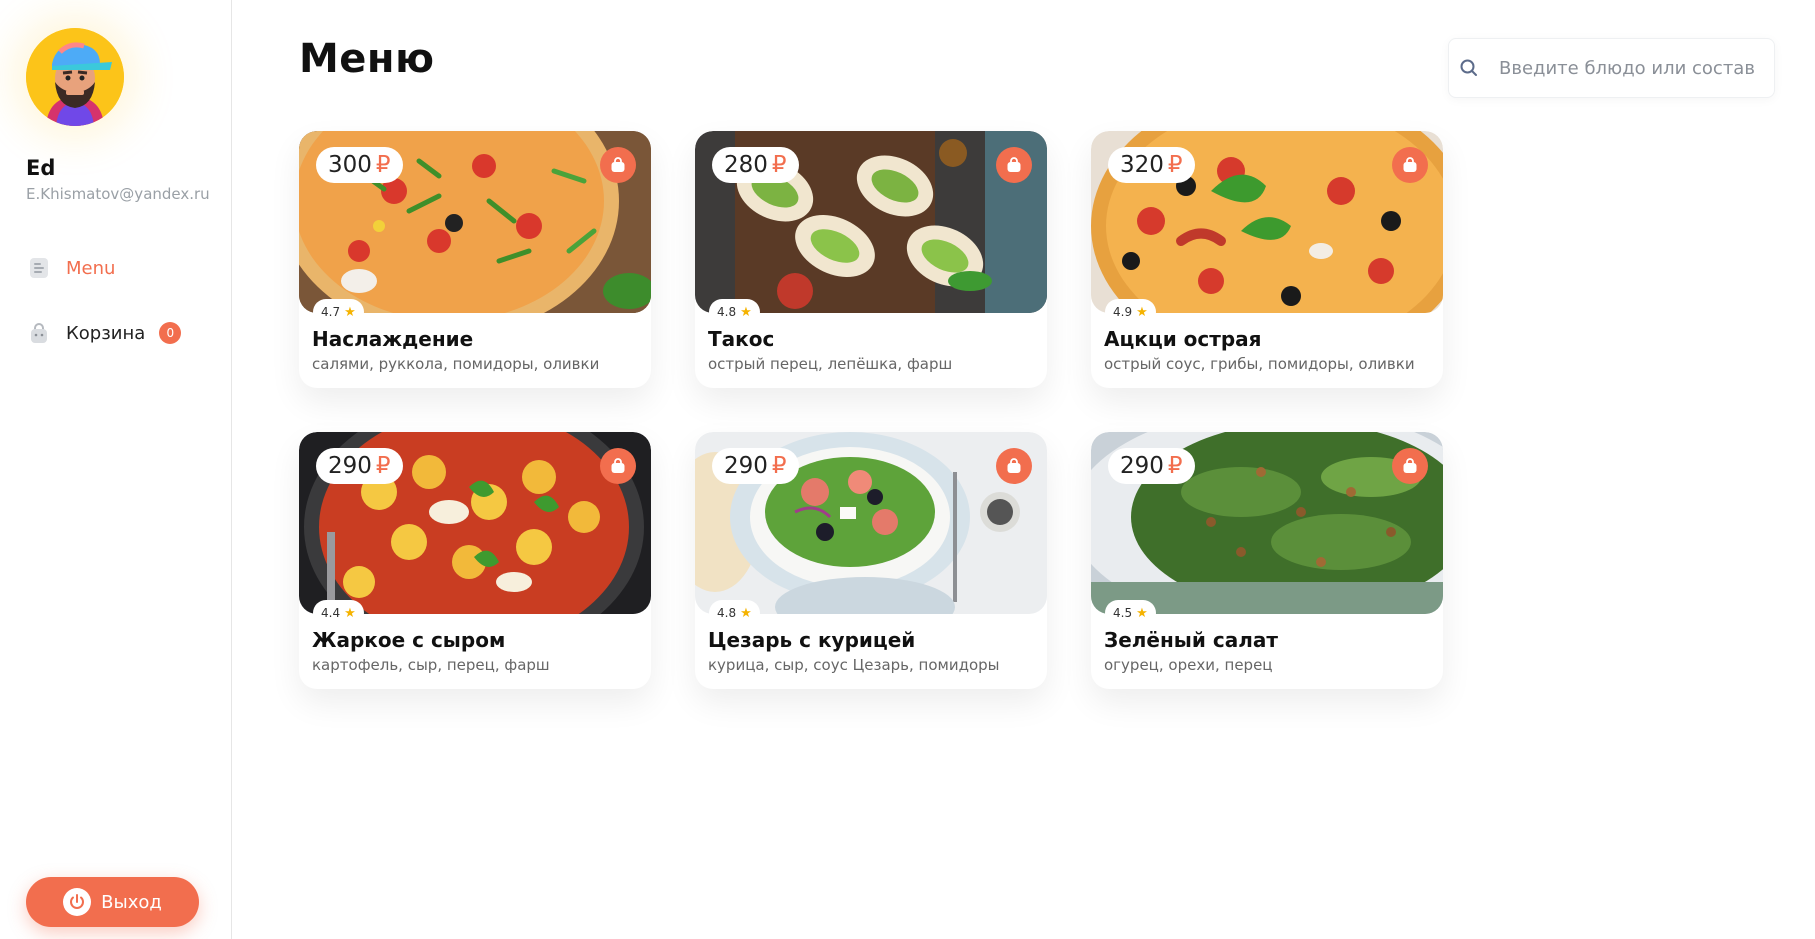 The width and height of the screenshot is (1815, 939). Describe the element at coordinates (39, 333) in the screenshot. I see `cart-icon` at that location.